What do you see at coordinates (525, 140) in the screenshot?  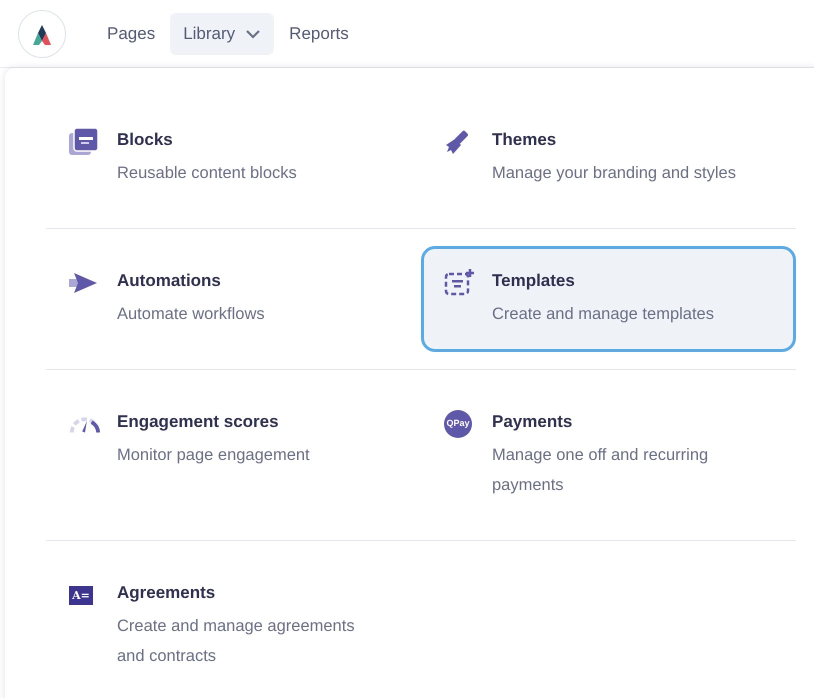 I see `menu-item-title: Themes` at bounding box center [525, 140].